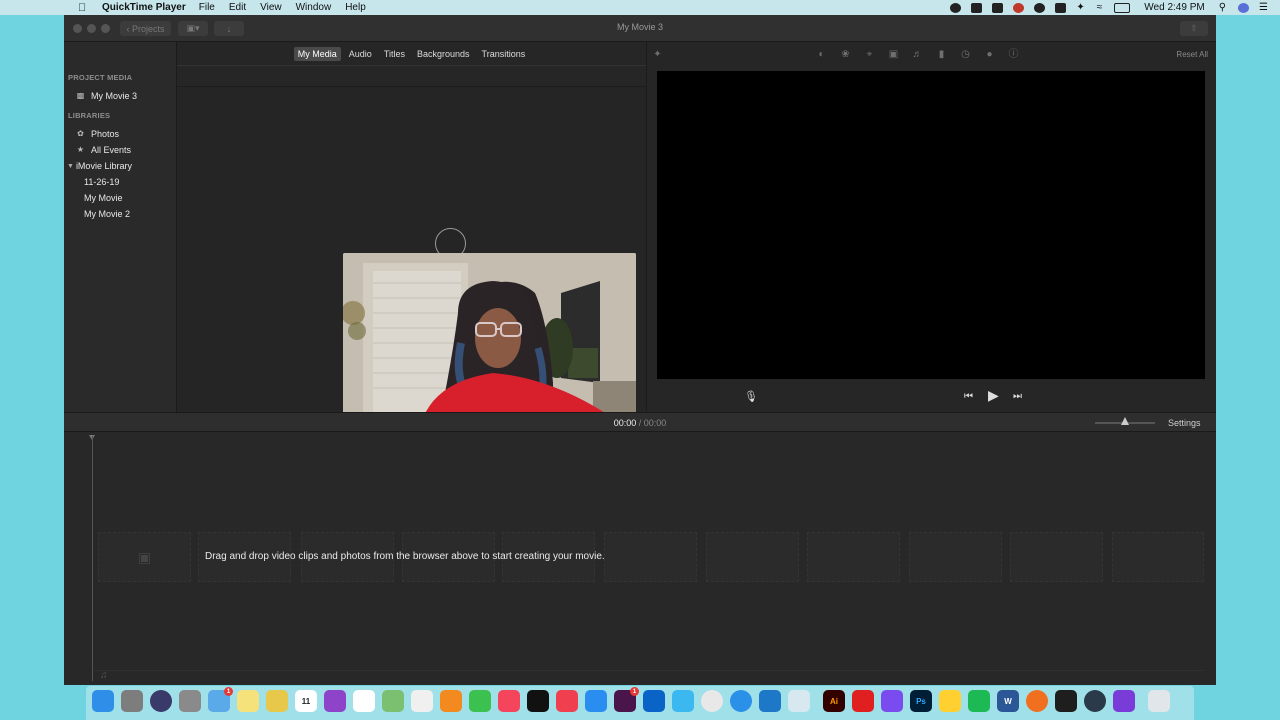 The width and height of the screenshot is (1280, 720). I want to click on music-icon, so click(509, 701).